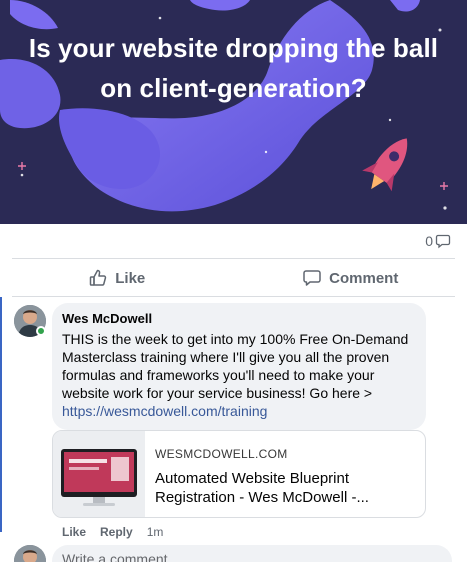 The height and width of the screenshot is (562, 467). What do you see at coordinates (239, 318) in the screenshot?
I see `comment-author: Wes McDowell` at bounding box center [239, 318].